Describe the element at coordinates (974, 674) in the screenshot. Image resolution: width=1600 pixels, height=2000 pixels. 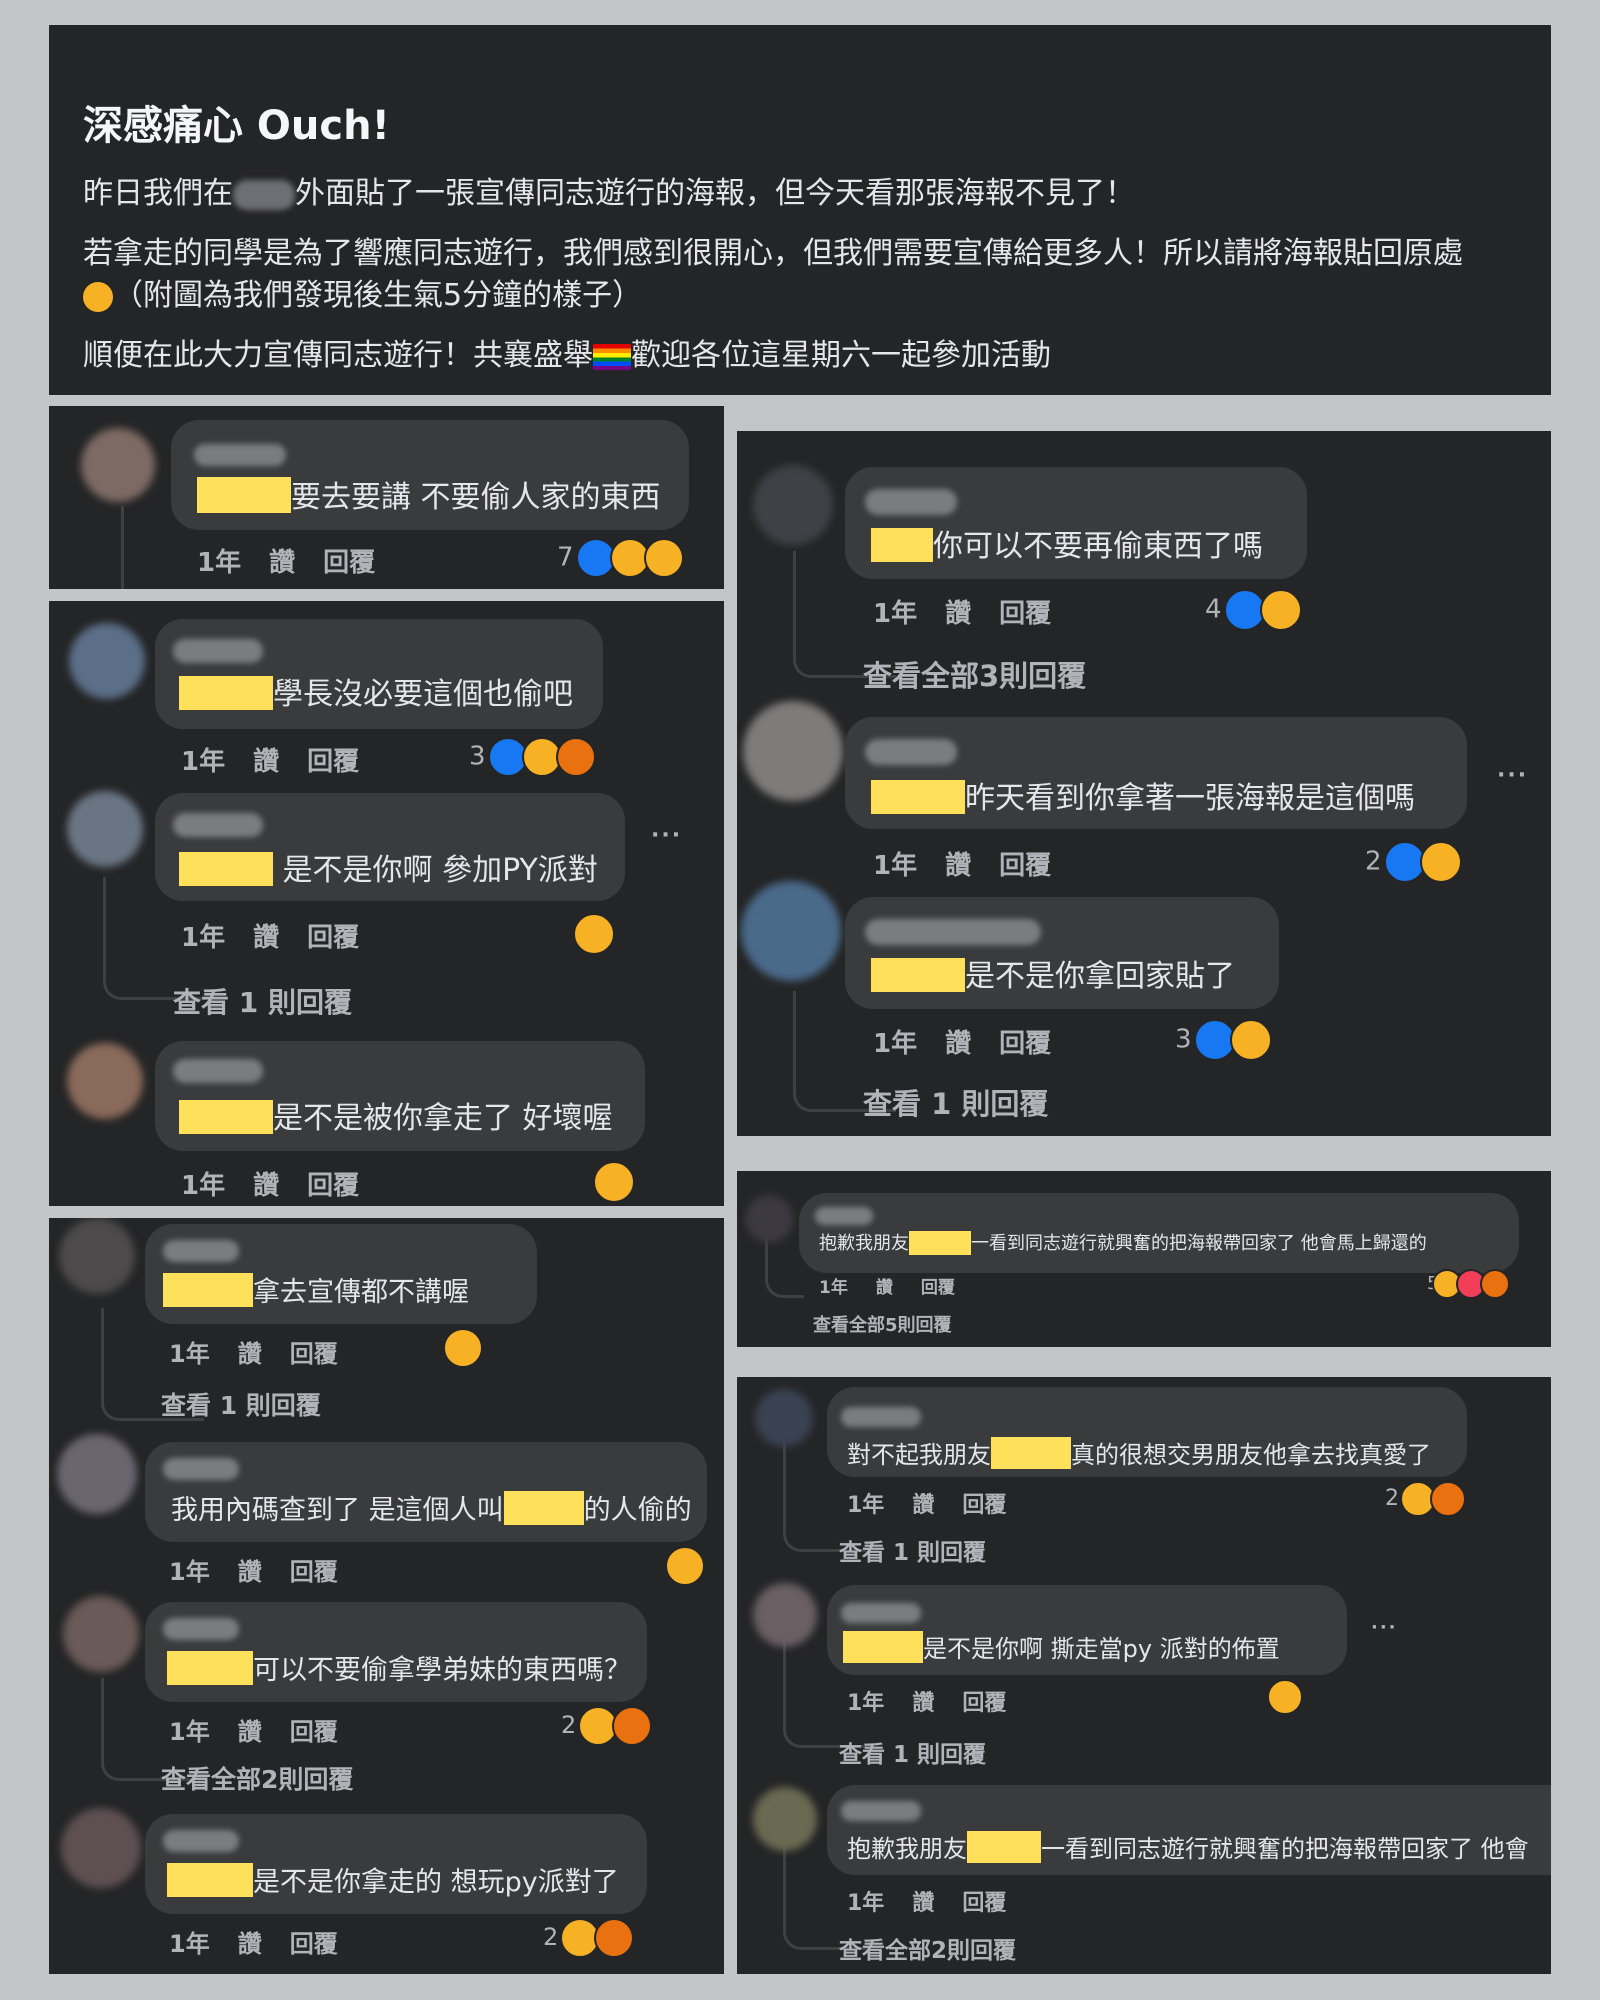
I see `view-replies-link: 查看全部3則回覆` at that location.